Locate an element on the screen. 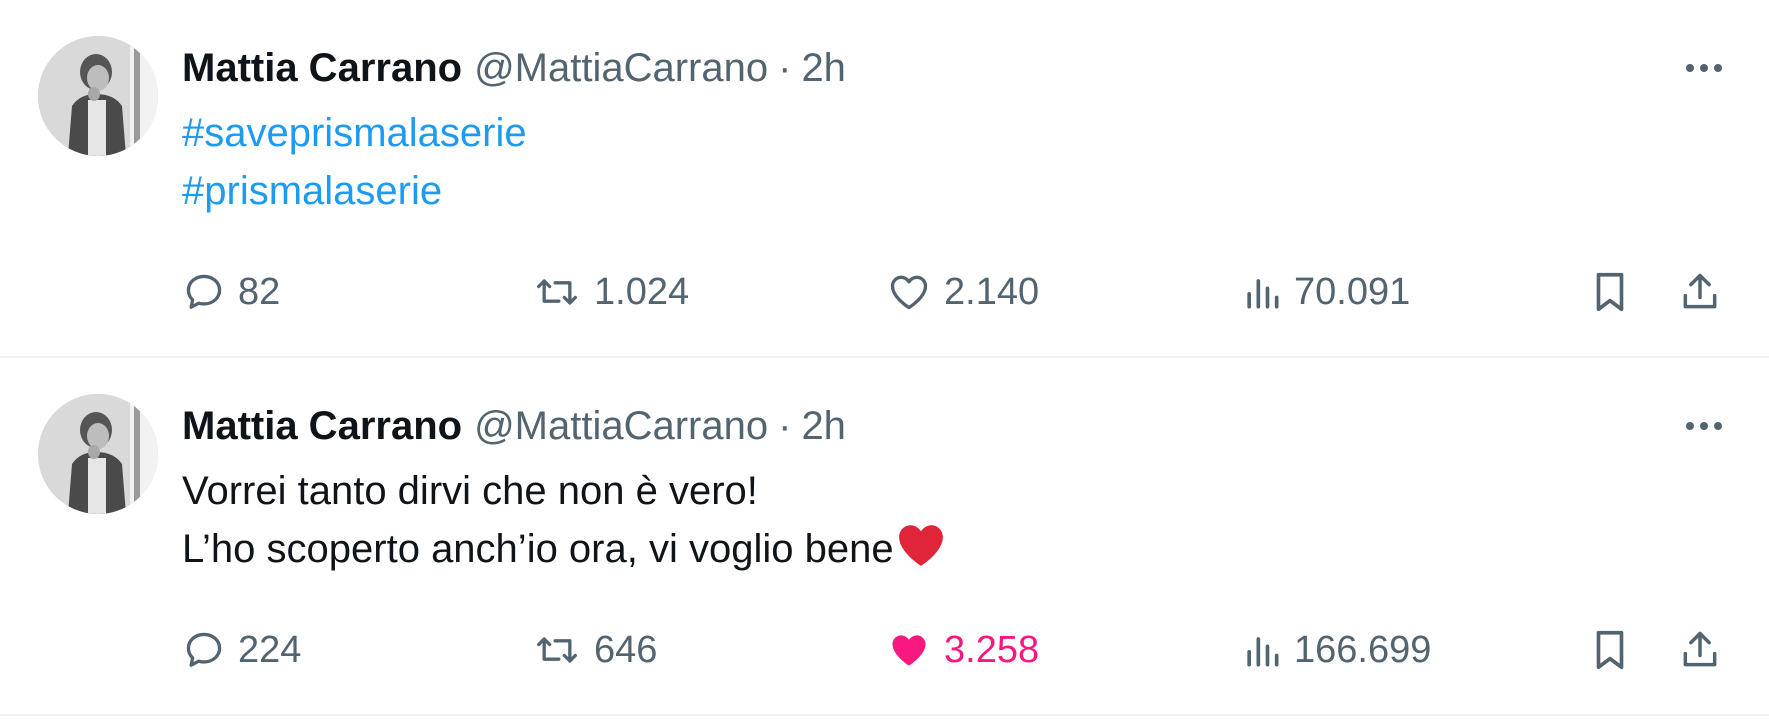 The width and height of the screenshot is (1769, 720). like-count: 3.258 is located at coordinates (992, 649).